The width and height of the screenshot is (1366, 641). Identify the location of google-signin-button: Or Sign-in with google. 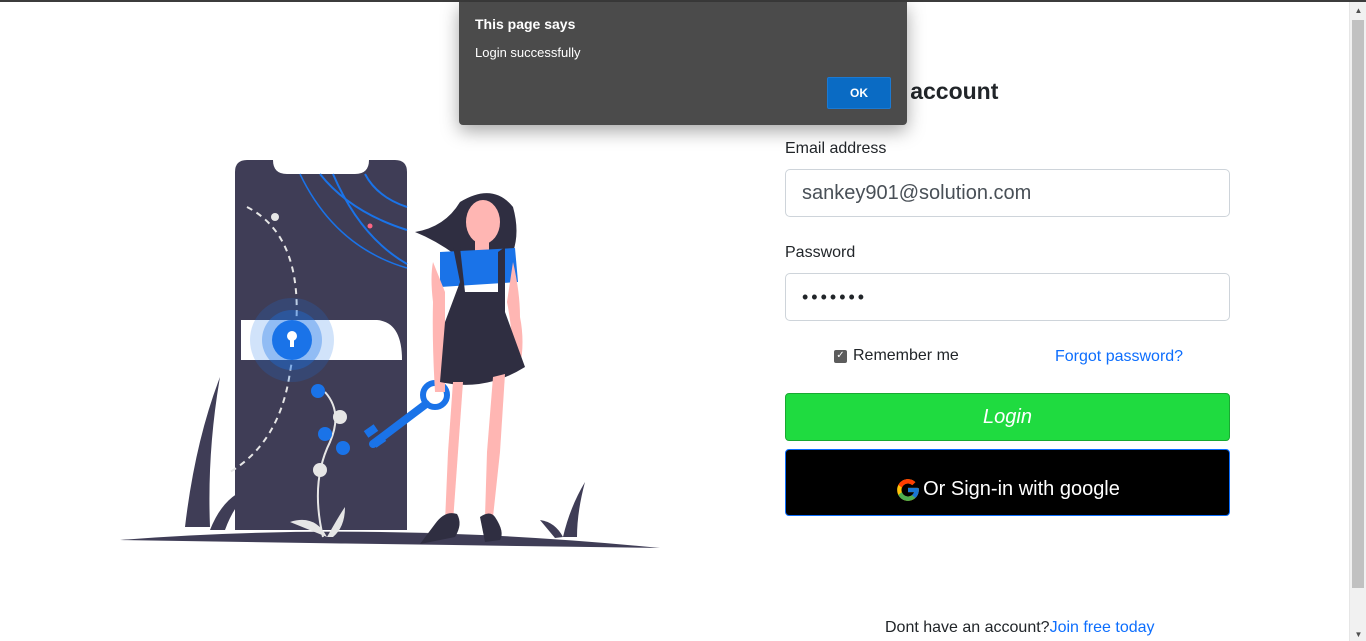
(1007, 482).